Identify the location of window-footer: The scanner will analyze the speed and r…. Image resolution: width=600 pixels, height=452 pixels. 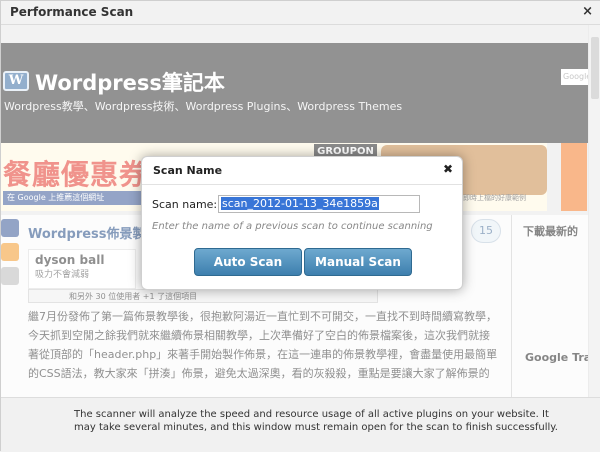
(300, 424).